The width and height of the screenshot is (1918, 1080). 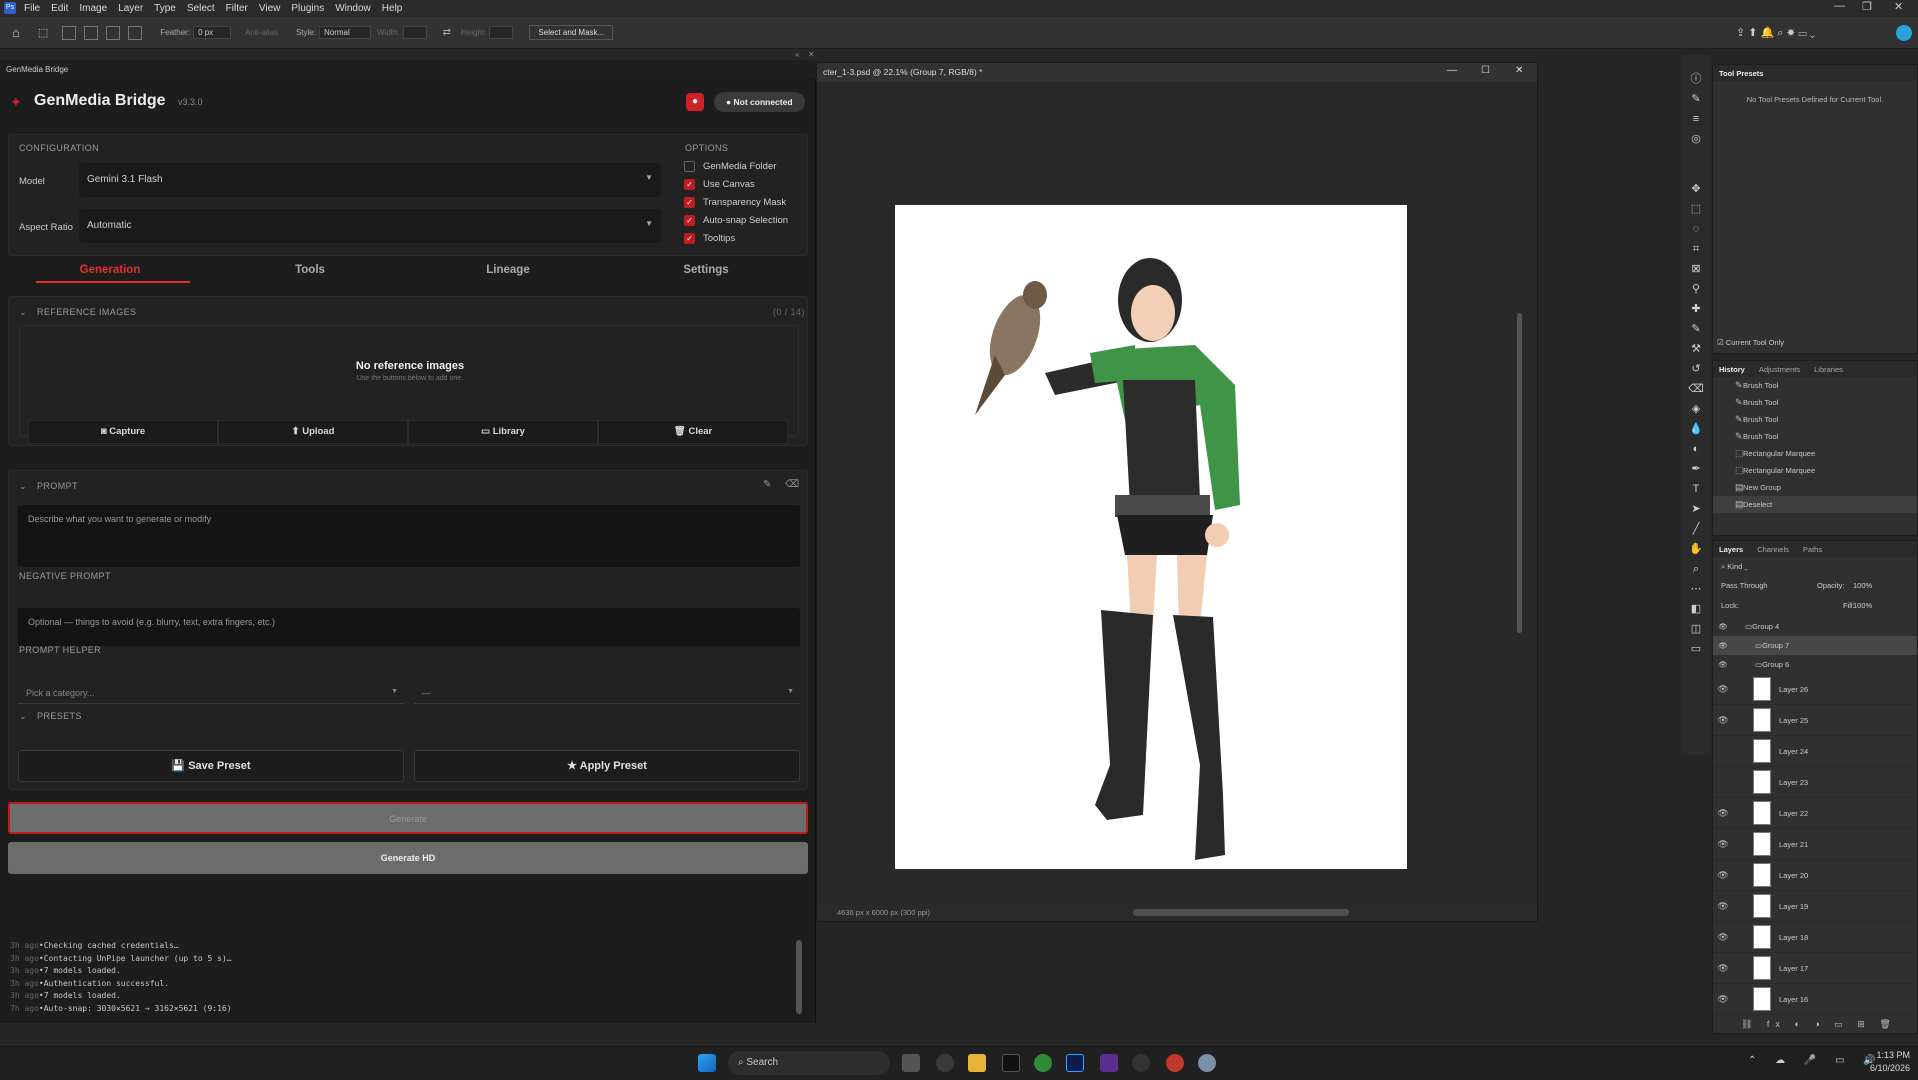 What do you see at coordinates (736, 220) in the screenshot?
I see `option-auto-snap-selection: ✓ Auto-snap Selection` at bounding box center [736, 220].